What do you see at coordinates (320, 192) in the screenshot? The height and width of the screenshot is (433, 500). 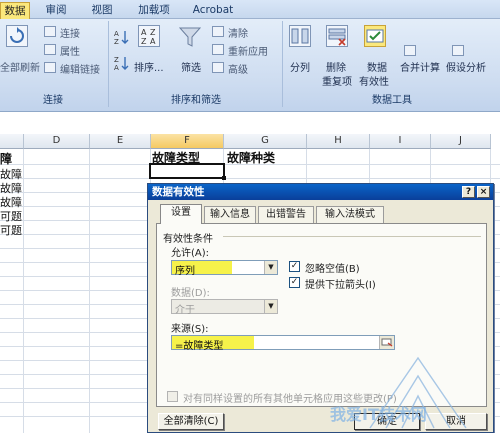 I see `dialog-title-bar: 数据有效性` at bounding box center [320, 192].